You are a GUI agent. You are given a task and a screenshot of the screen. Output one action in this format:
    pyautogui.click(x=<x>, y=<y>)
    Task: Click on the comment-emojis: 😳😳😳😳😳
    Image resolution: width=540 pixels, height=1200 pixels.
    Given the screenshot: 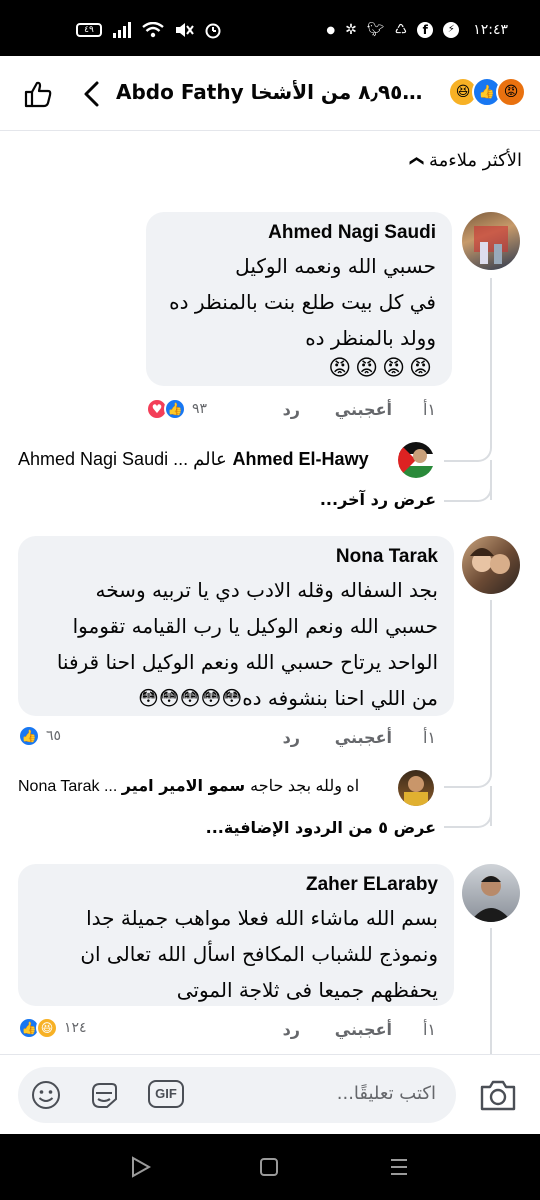 What is the action you would take?
    pyautogui.click(x=190, y=698)
    